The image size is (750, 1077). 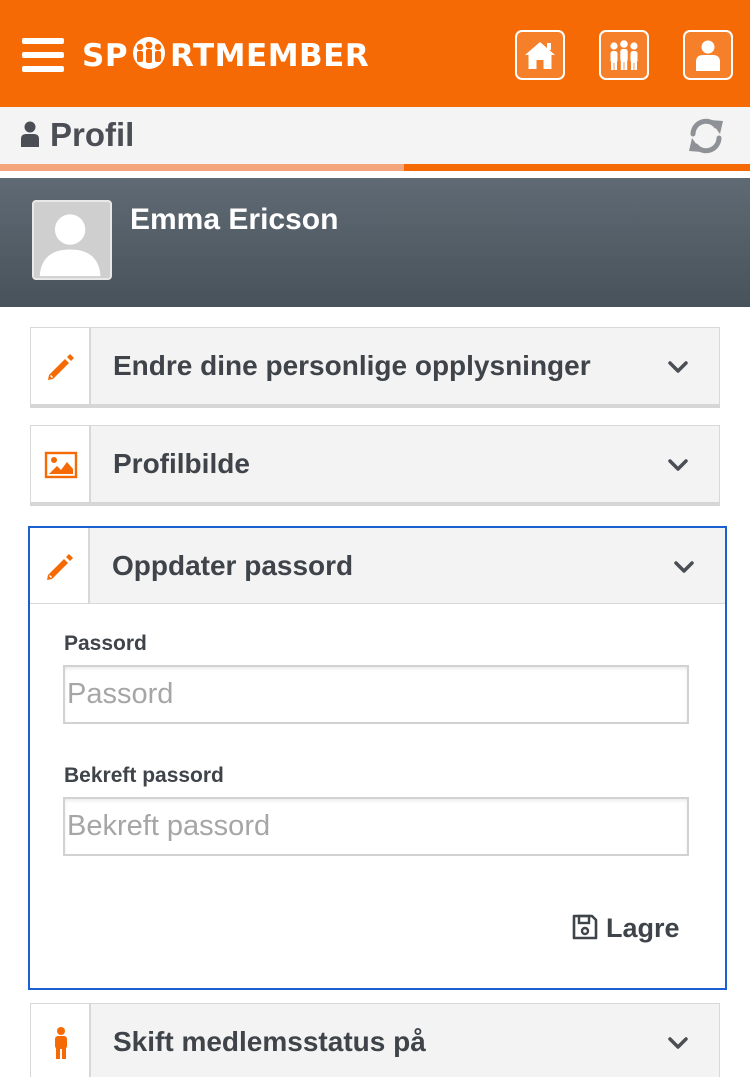 I want to click on section-header: Skift medlemsstatus på, so click(x=375, y=1040).